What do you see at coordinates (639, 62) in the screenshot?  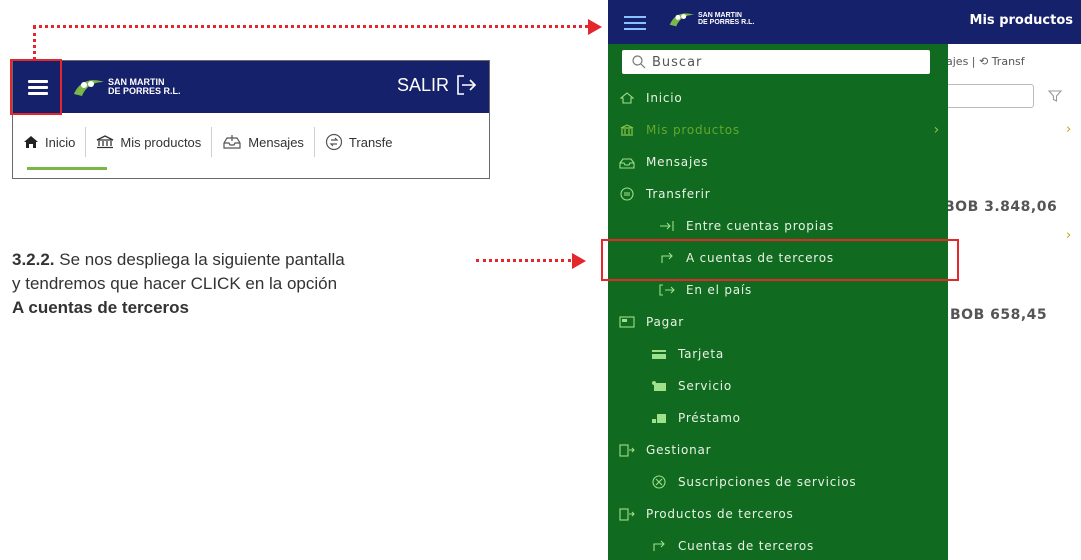 I see `search-icon` at bounding box center [639, 62].